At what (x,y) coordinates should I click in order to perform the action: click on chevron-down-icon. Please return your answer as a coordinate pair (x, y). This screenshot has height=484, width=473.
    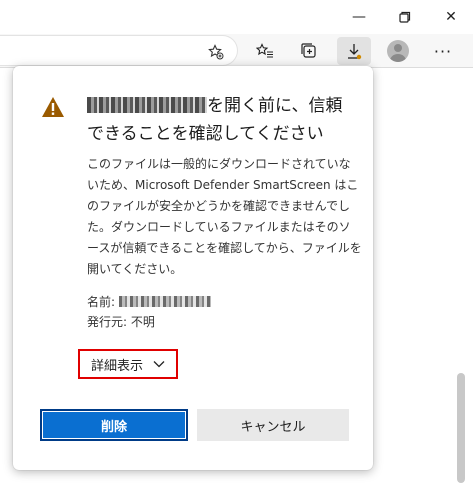
    Looking at the image, I should click on (159, 364).